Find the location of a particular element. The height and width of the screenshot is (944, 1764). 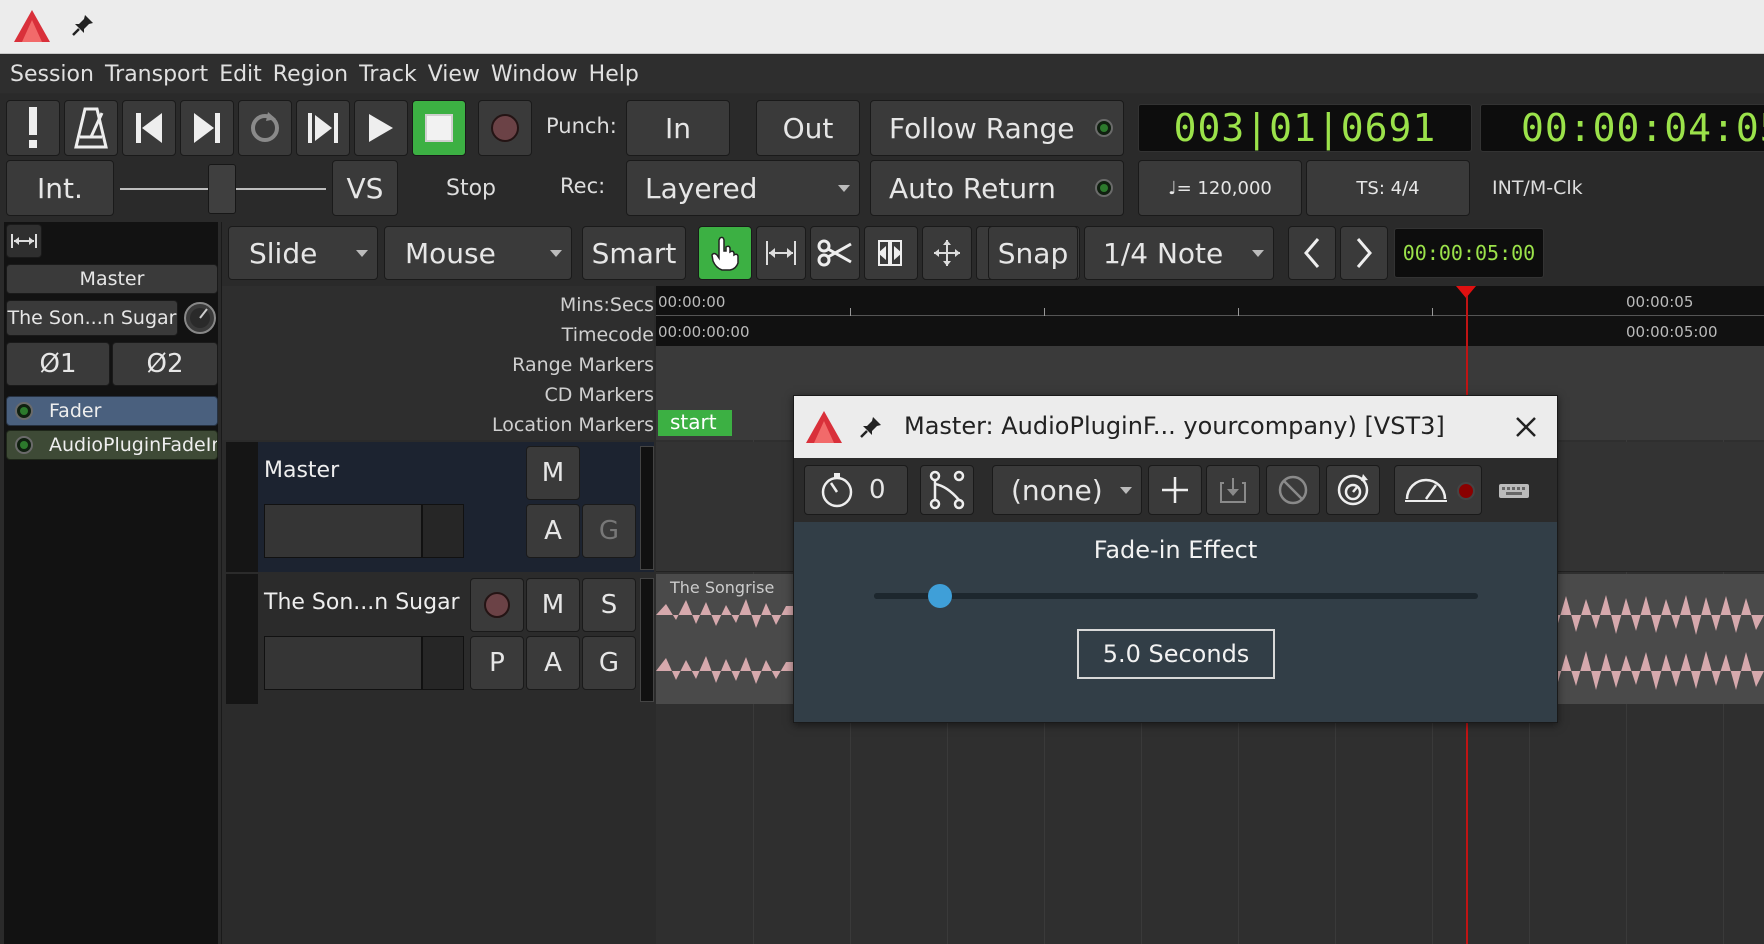

nudge-back-button is located at coordinates (1312, 253).